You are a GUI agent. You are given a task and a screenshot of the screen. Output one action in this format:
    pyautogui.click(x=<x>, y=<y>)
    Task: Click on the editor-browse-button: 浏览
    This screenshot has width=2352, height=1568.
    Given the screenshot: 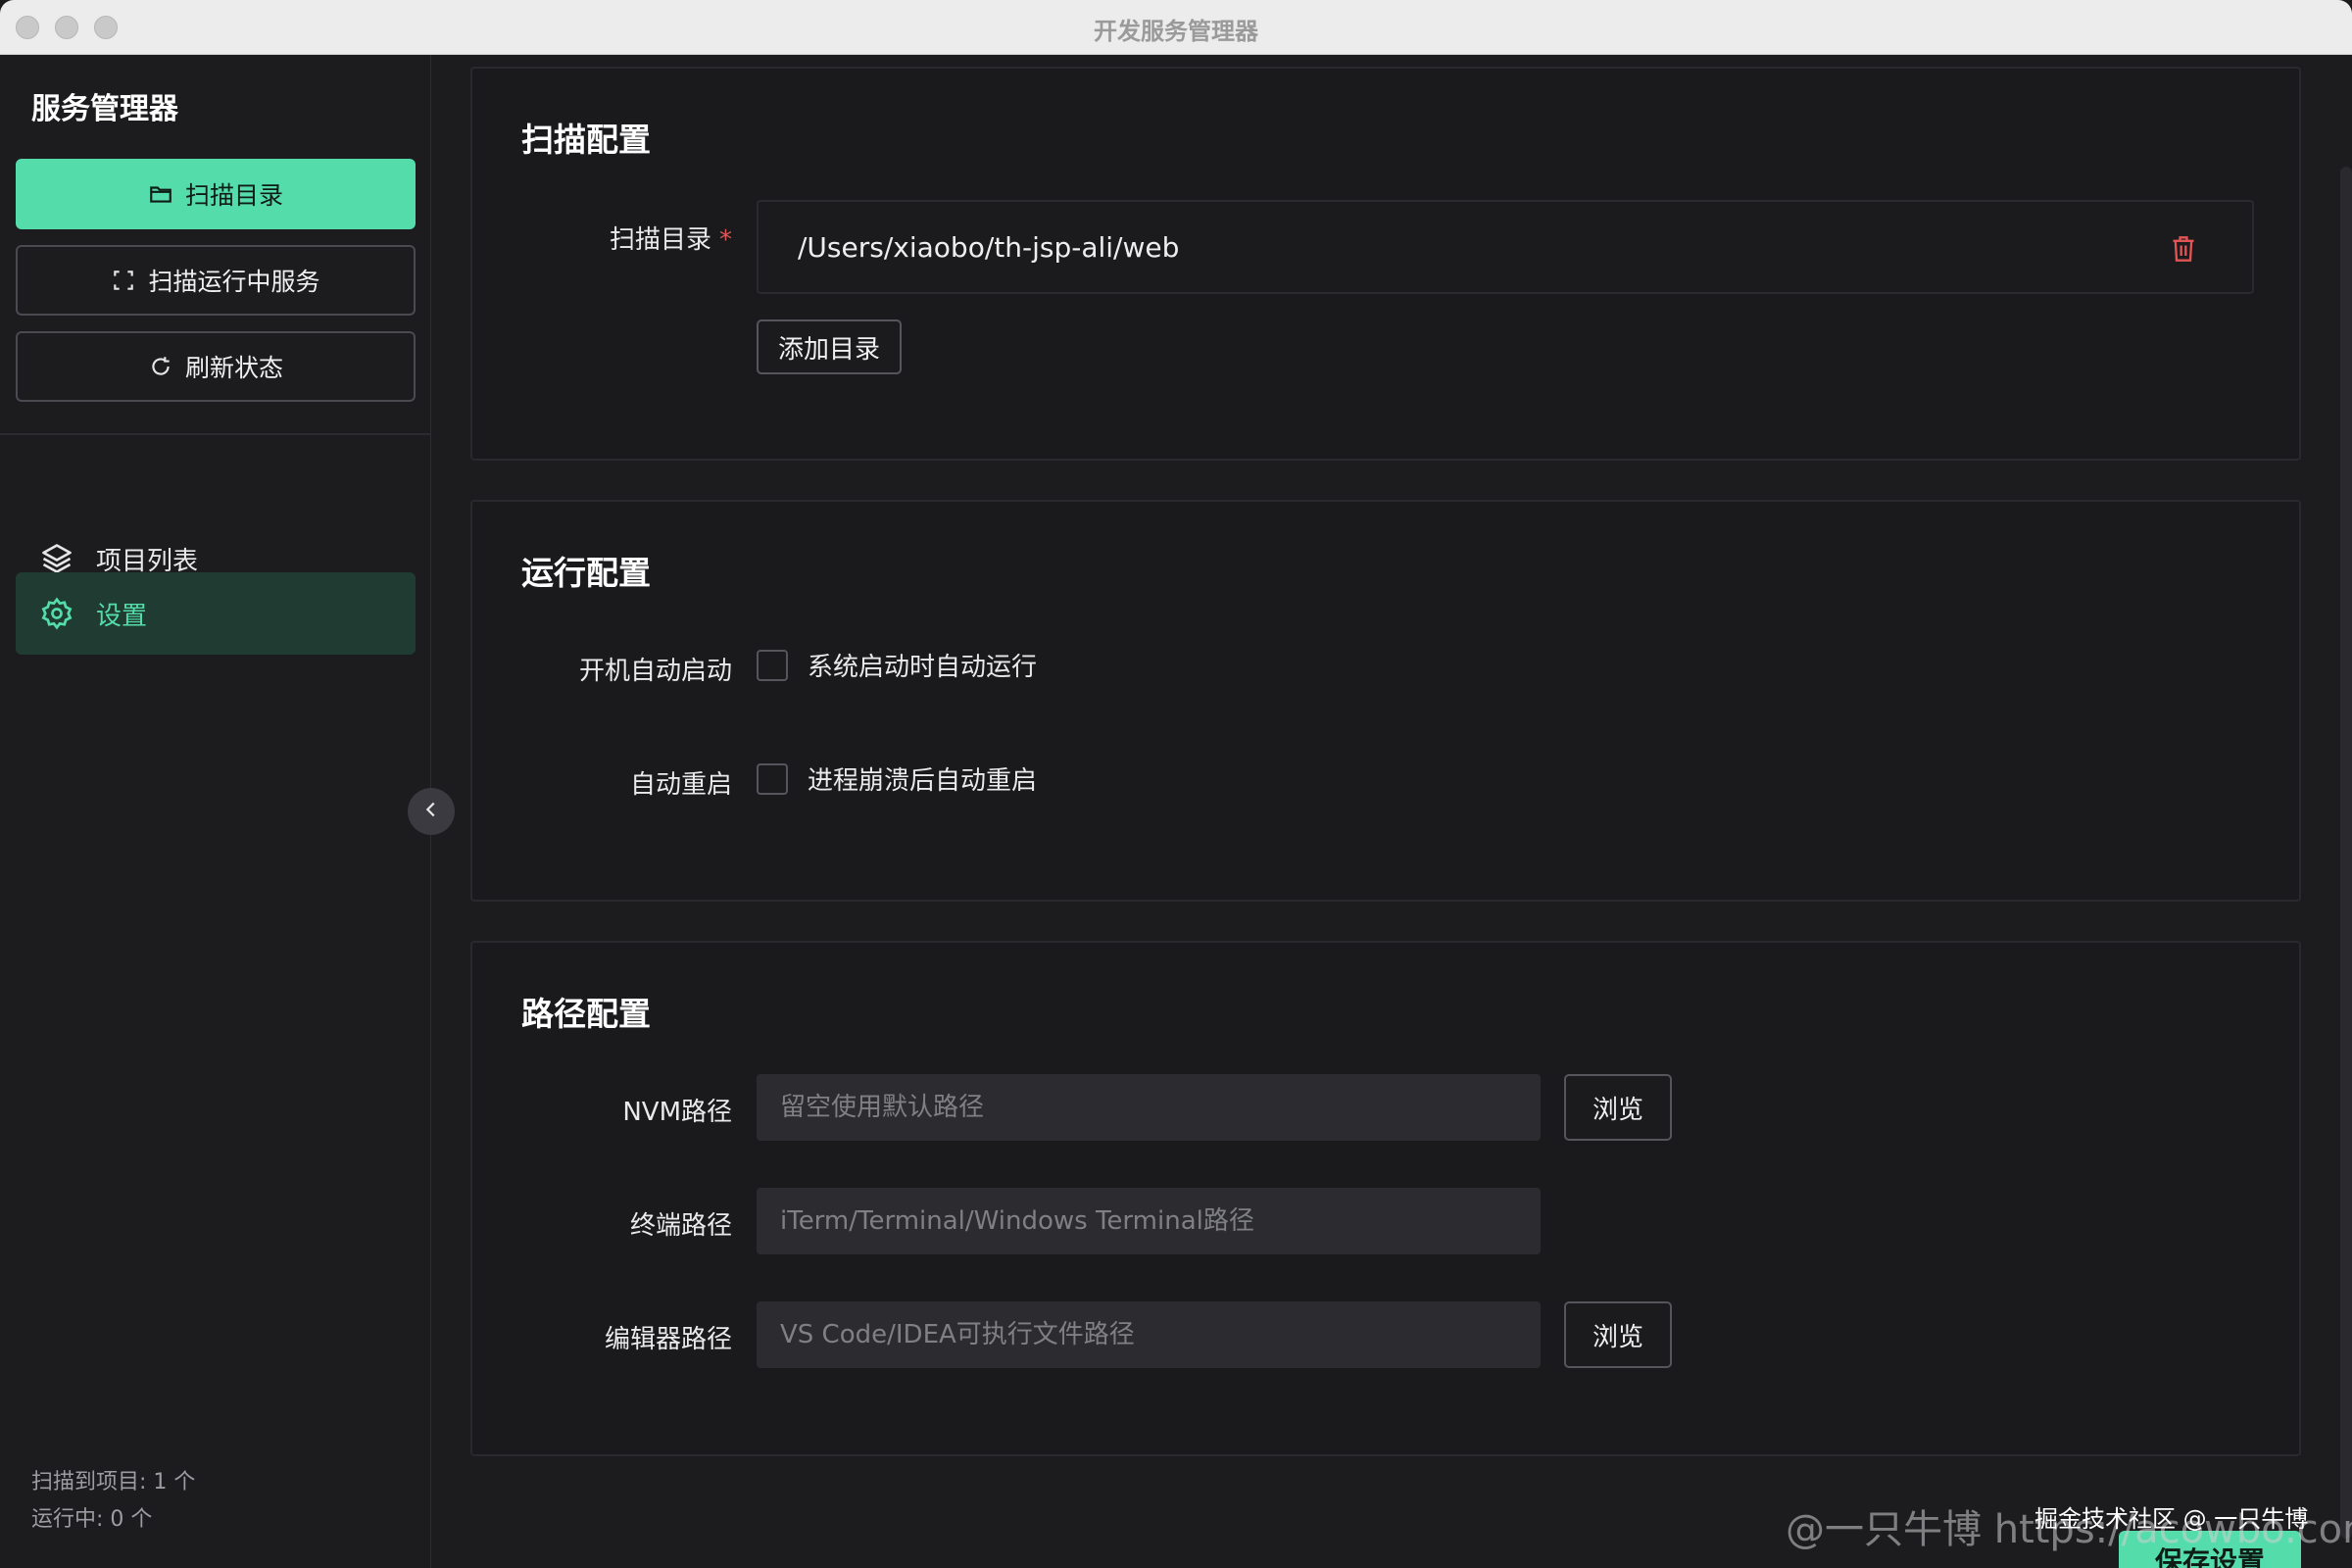 What is the action you would take?
    pyautogui.click(x=1618, y=1334)
    